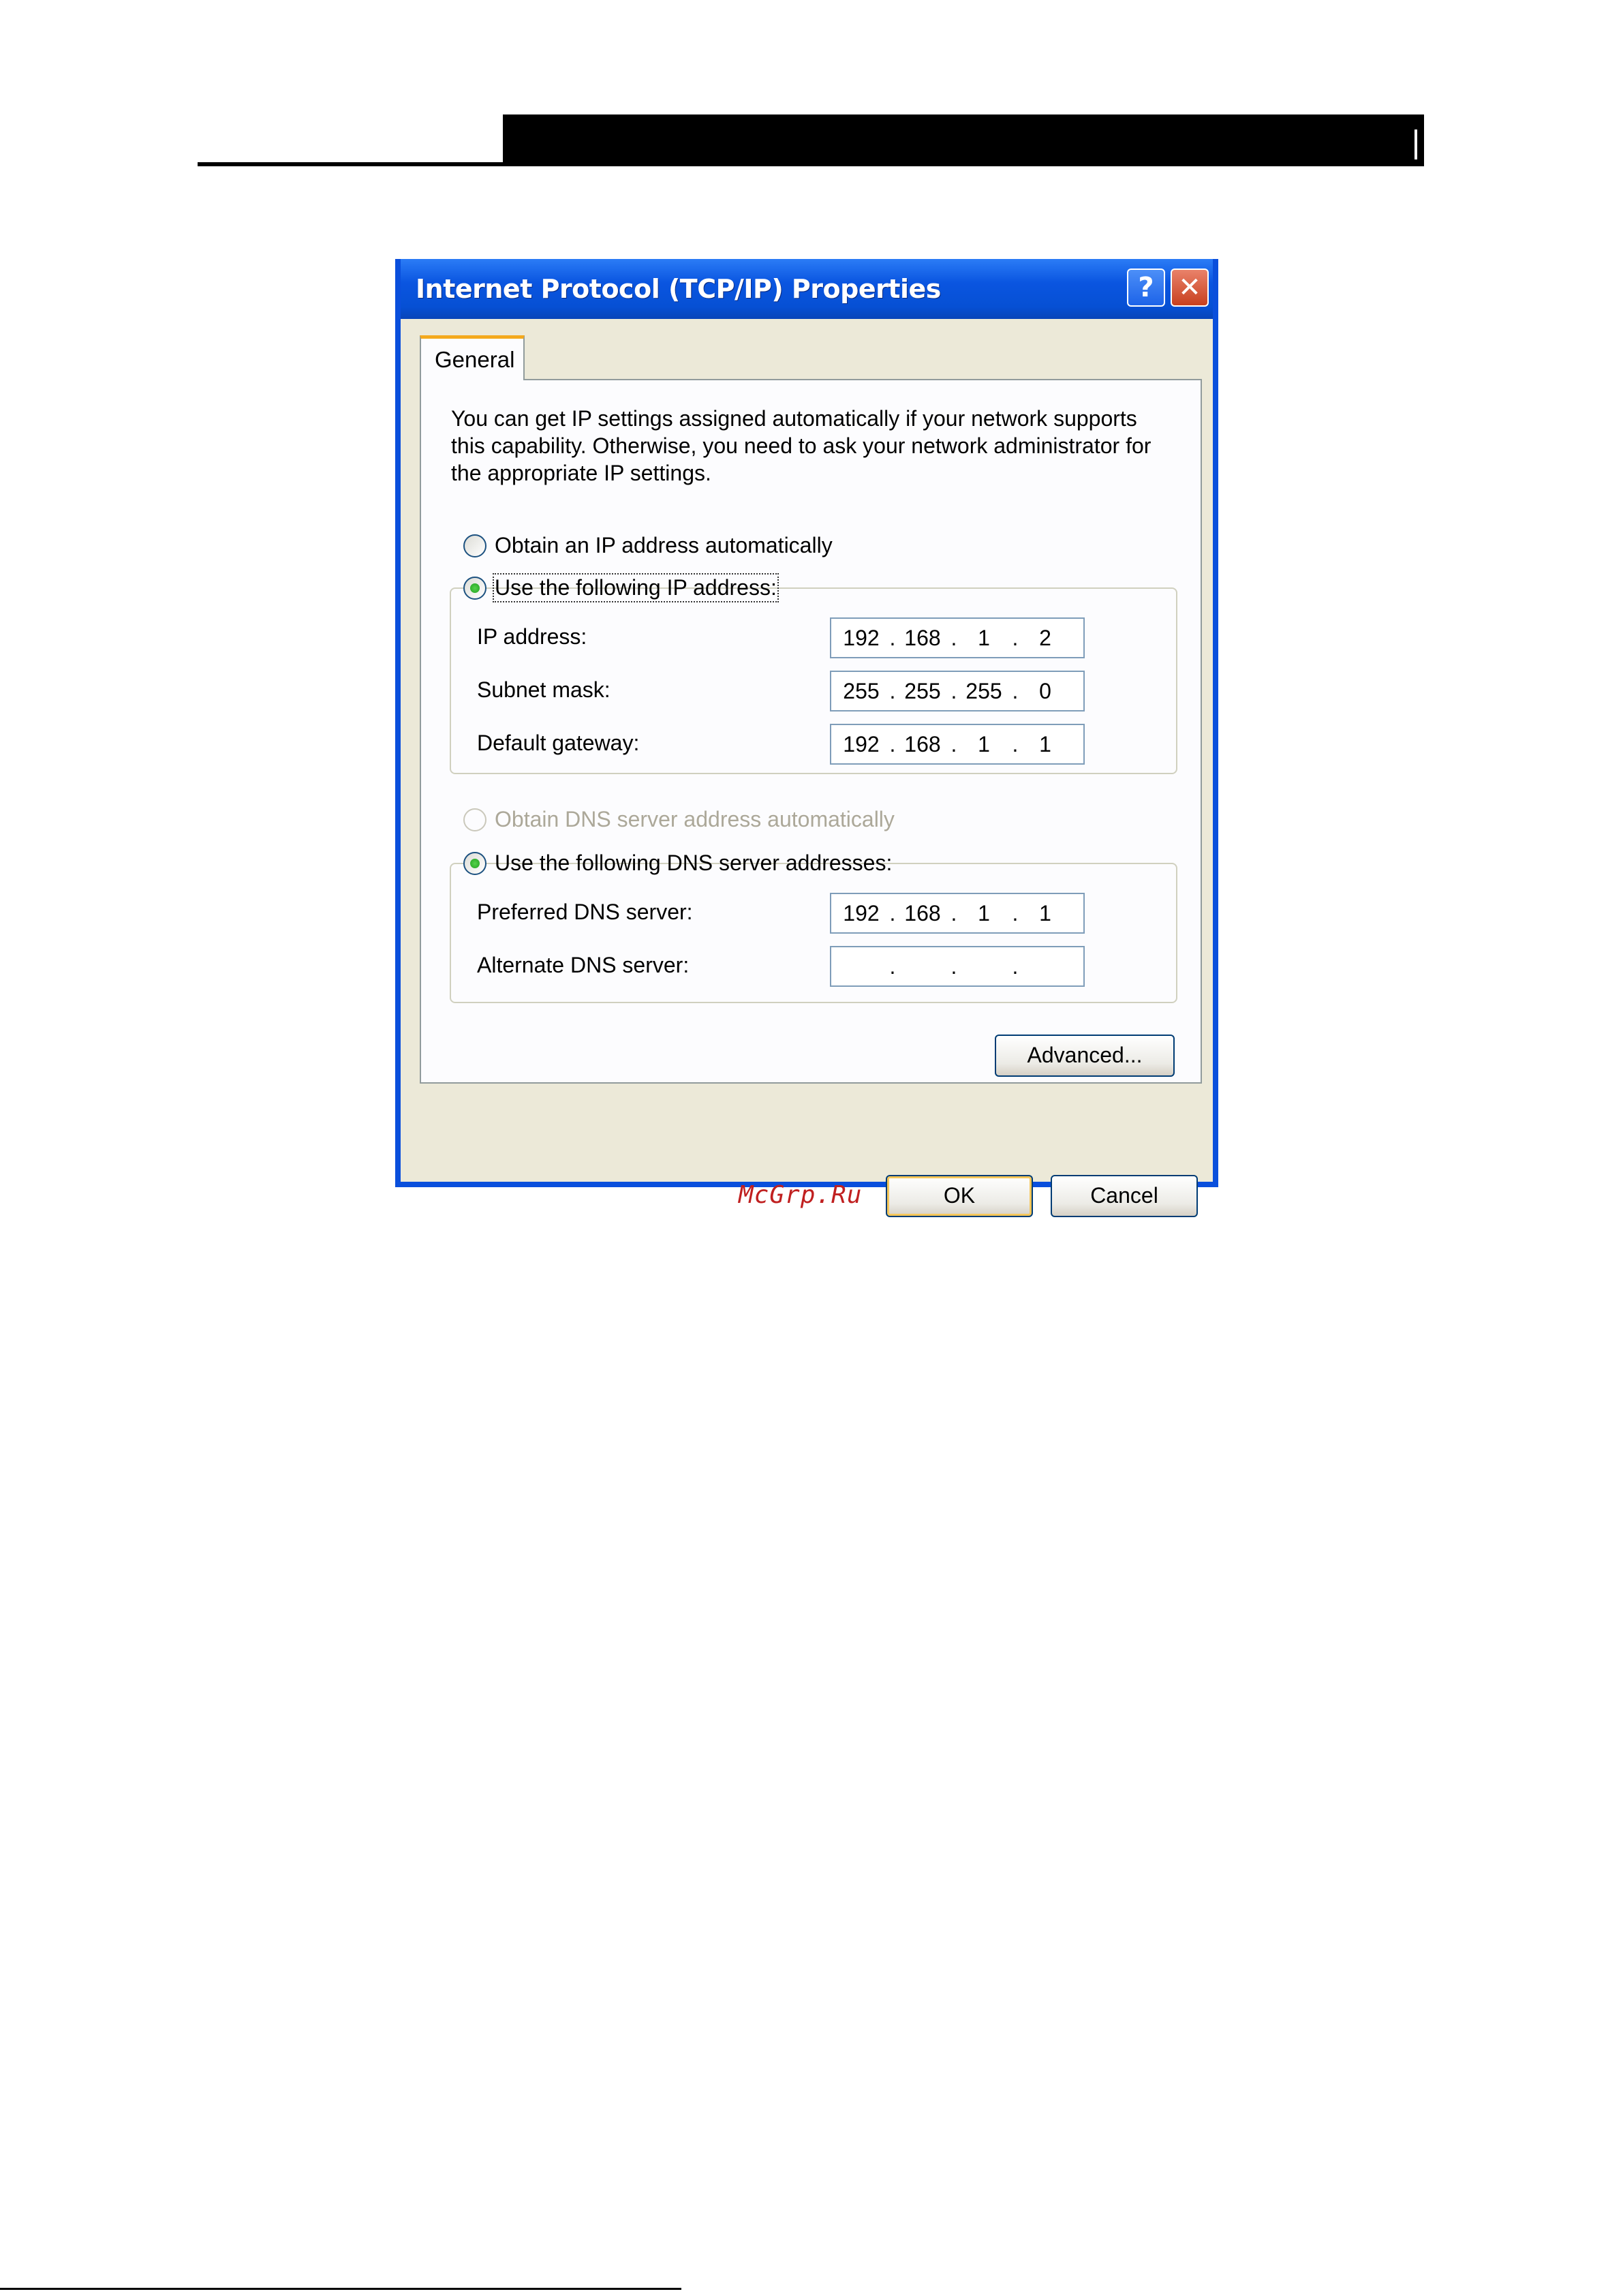 The width and height of the screenshot is (1623, 2296). Describe the element at coordinates (664, 545) in the screenshot. I see `radio-label: Obtain an IP address automatically` at that location.